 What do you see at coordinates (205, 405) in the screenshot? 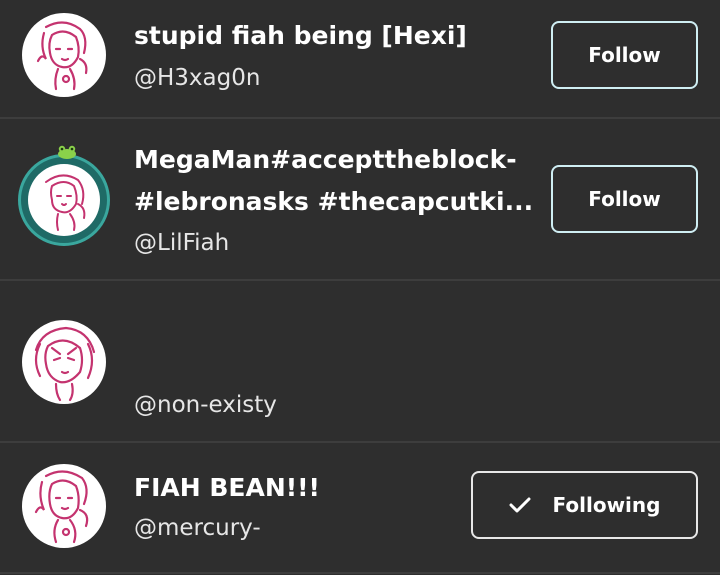
I see `user-handle: @non-existy` at bounding box center [205, 405].